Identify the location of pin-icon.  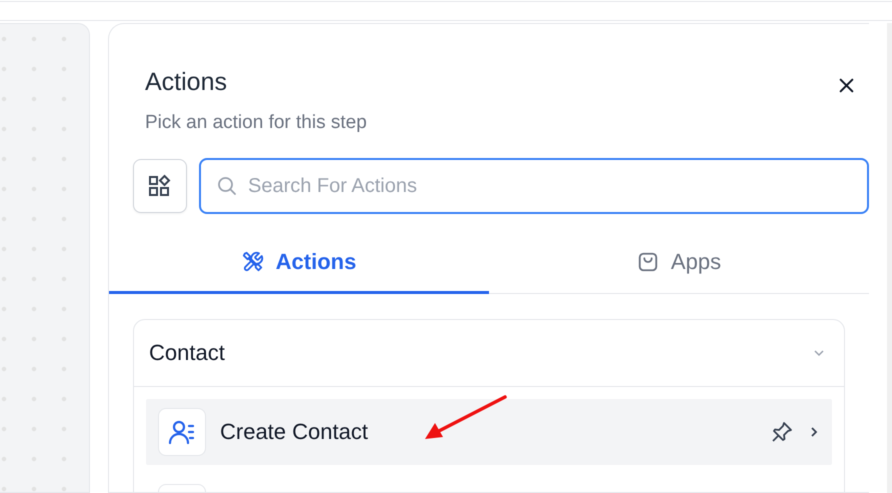
(782, 432).